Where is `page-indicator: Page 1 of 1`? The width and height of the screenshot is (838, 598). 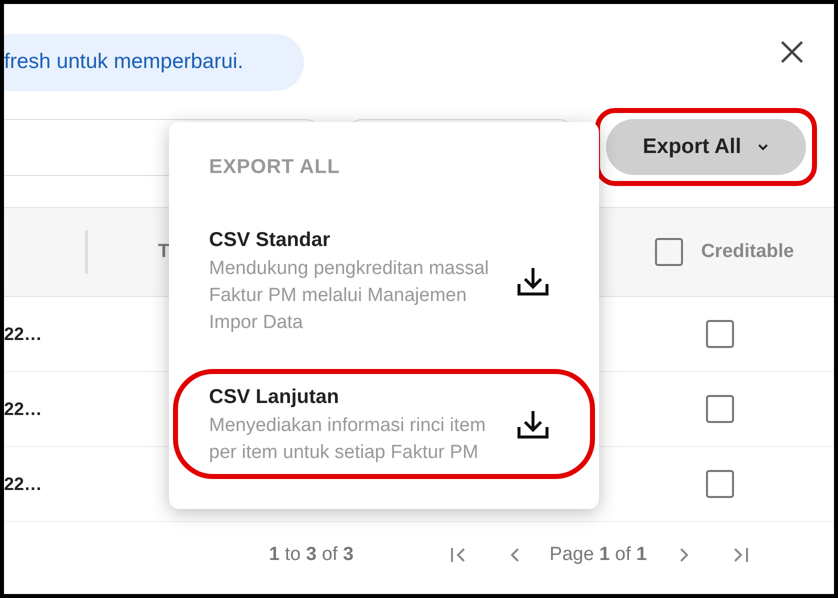 page-indicator: Page 1 of 1 is located at coordinates (598, 554).